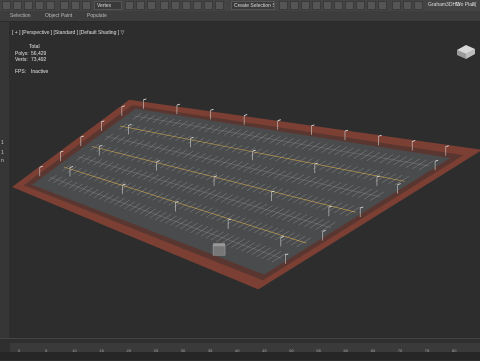  What do you see at coordinates (86, 5) in the screenshot?
I see `select-region-button` at bounding box center [86, 5].